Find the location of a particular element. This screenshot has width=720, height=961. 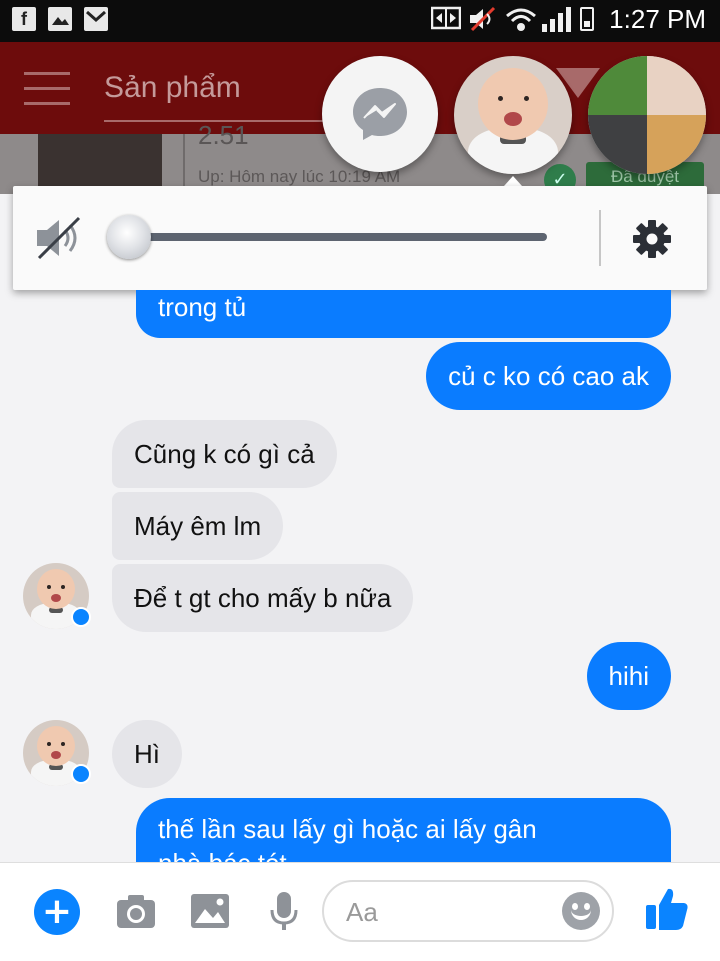

volume-slider-handle is located at coordinates (129, 237).